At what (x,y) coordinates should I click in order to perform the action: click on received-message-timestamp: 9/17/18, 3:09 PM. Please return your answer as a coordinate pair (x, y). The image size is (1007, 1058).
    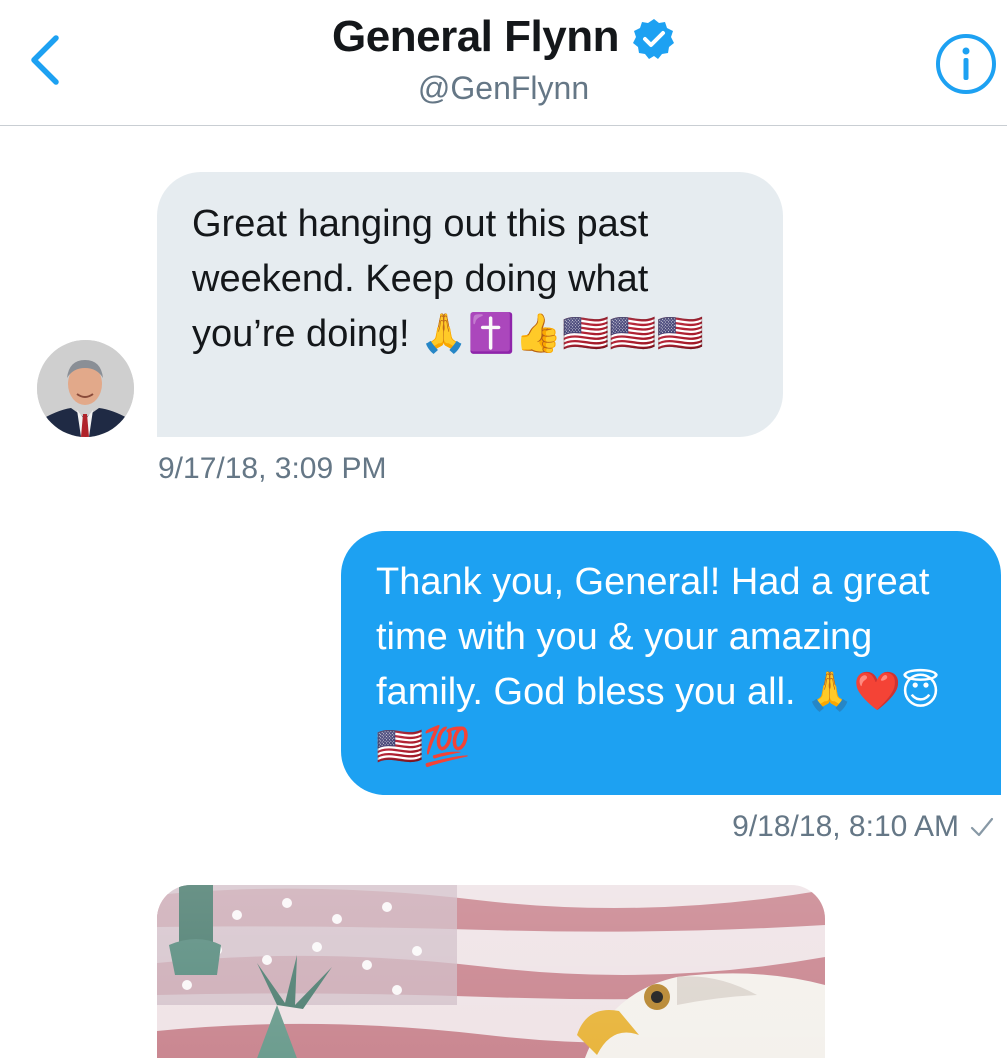
    Looking at the image, I should click on (272, 468).